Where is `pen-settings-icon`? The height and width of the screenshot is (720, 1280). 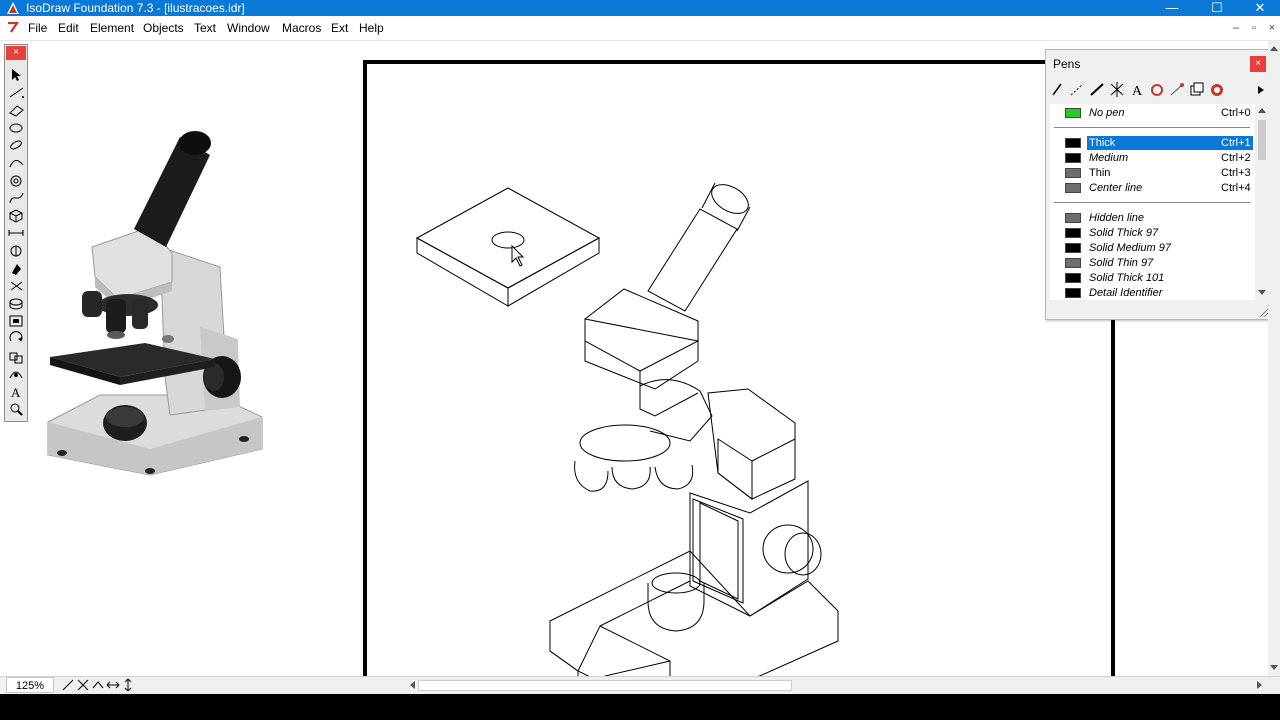 pen-settings-icon is located at coordinates (1217, 89).